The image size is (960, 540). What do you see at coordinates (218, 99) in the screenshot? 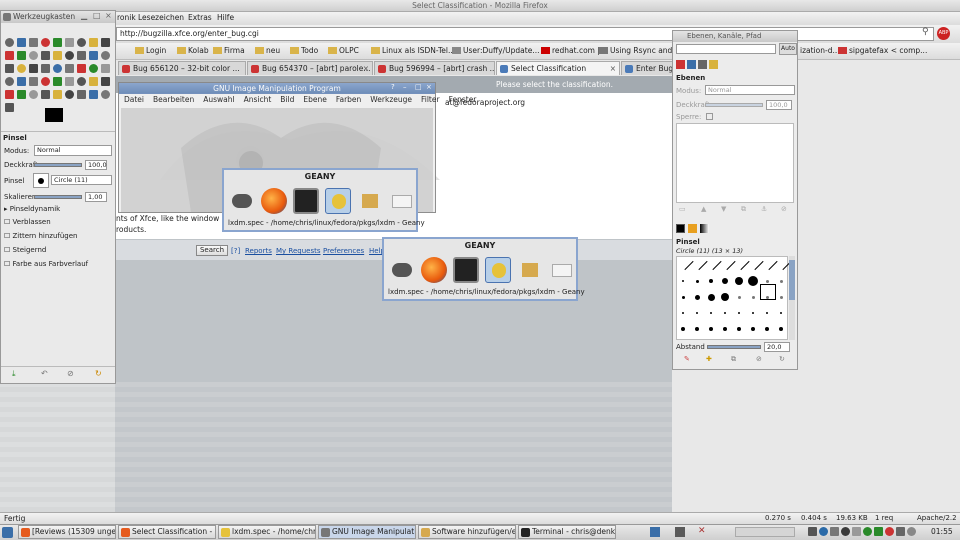
I see `menu-auswahl: Auswahl` at bounding box center [218, 99].